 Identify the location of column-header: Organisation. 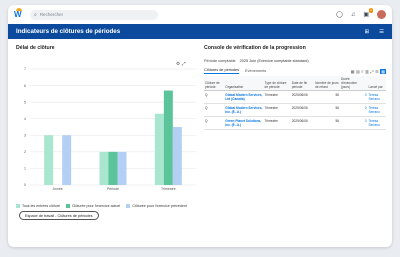
(244, 83).